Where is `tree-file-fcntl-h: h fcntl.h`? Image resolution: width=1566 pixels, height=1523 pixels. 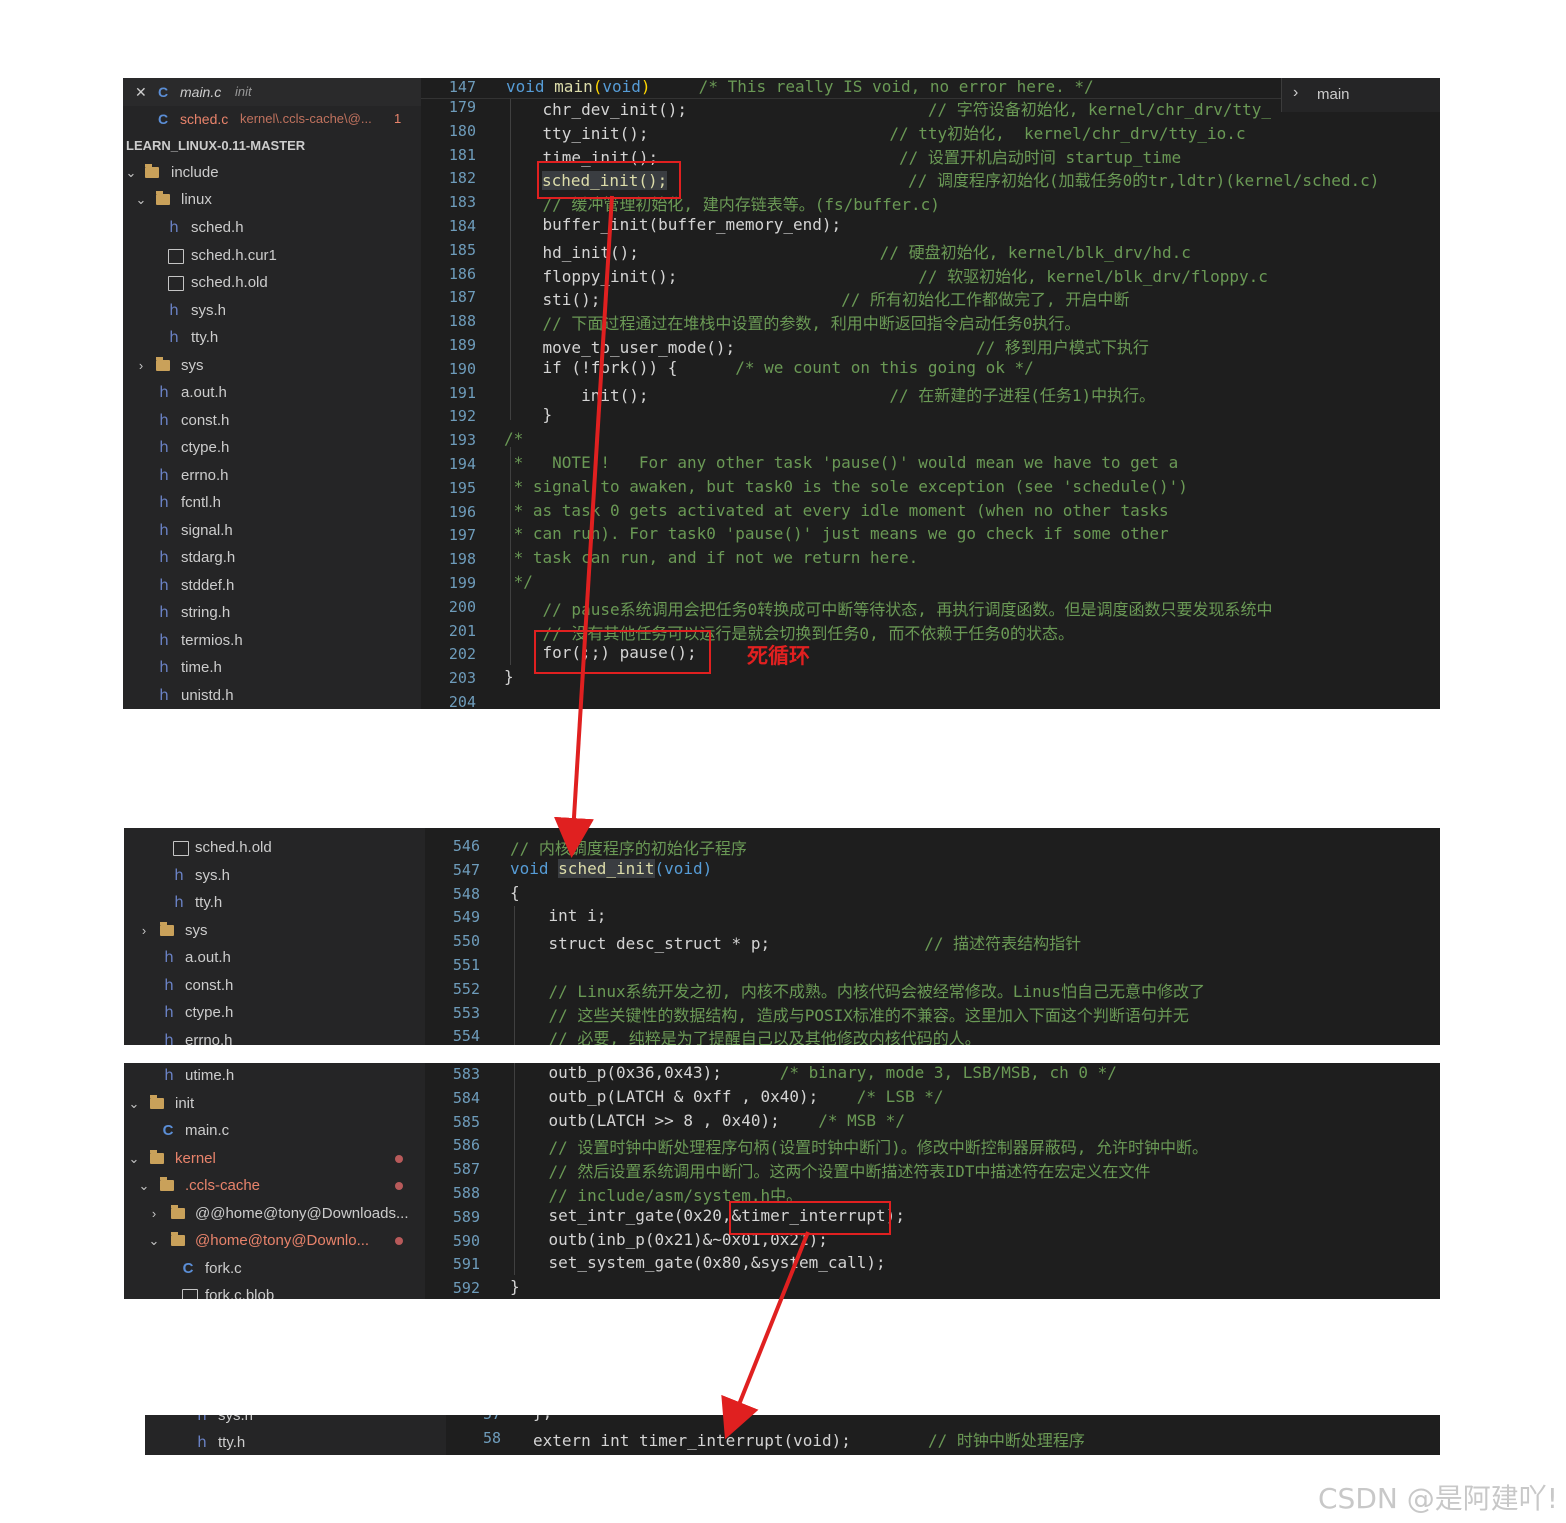 tree-file-fcntl-h: h fcntl.h is located at coordinates (272, 502).